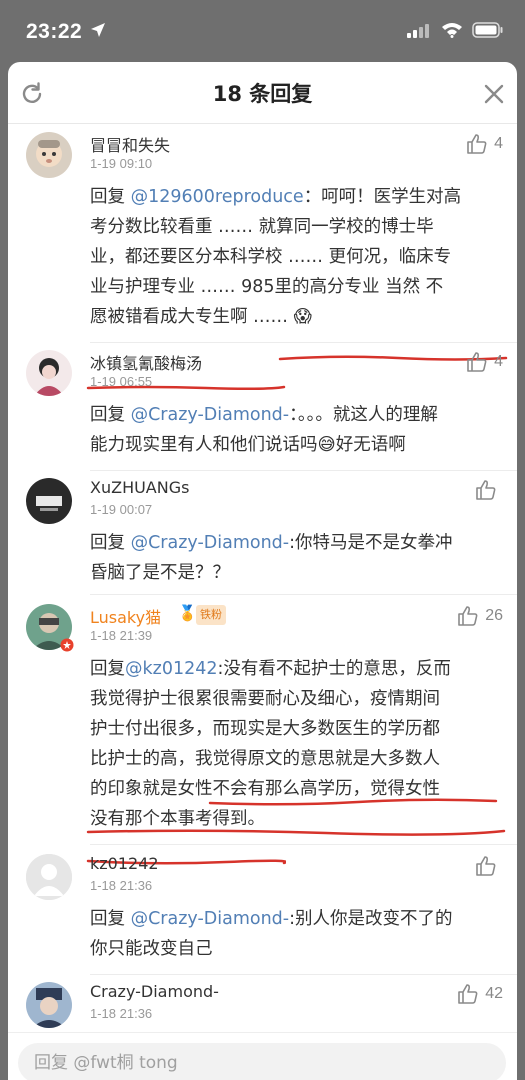 The height and width of the screenshot is (1080, 525). Describe the element at coordinates (452, 30) in the screenshot. I see `wifi-icon` at that location.